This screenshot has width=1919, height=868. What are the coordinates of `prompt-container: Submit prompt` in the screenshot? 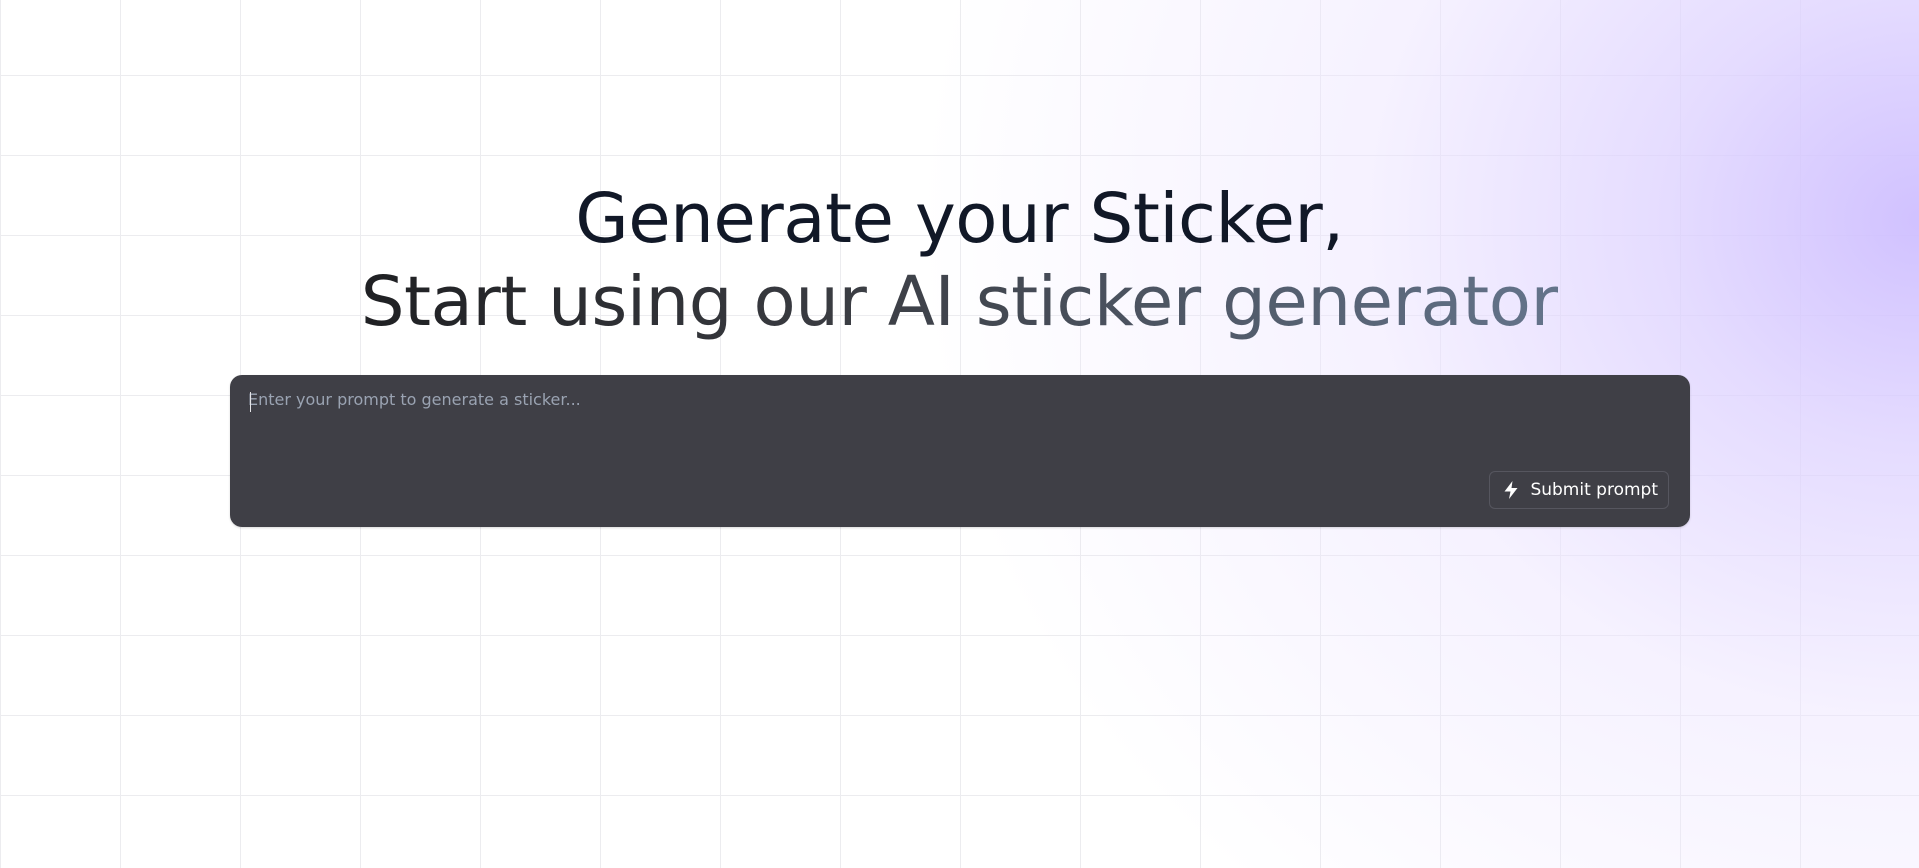 It's located at (960, 451).